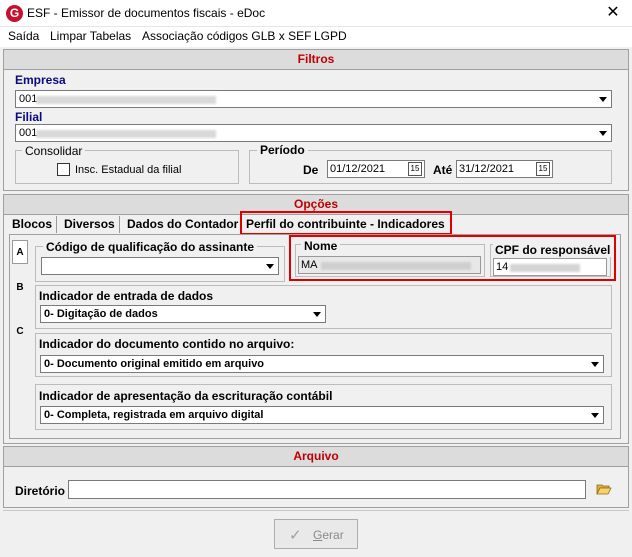 The width and height of the screenshot is (632, 557). What do you see at coordinates (63, 169) in the screenshot?
I see `insc-estadual-checkbox` at bounding box center [63, 169].